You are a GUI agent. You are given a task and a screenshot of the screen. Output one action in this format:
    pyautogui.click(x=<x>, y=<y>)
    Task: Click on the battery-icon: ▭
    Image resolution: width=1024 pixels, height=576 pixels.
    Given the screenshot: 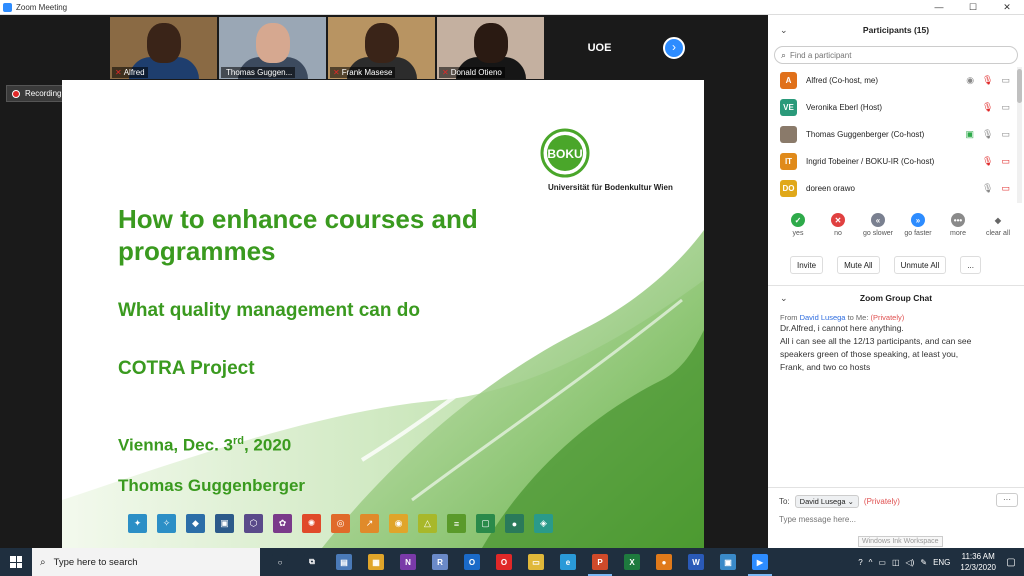 What is the action you would take?
    pyautogui.click(x=882, y=562)
    